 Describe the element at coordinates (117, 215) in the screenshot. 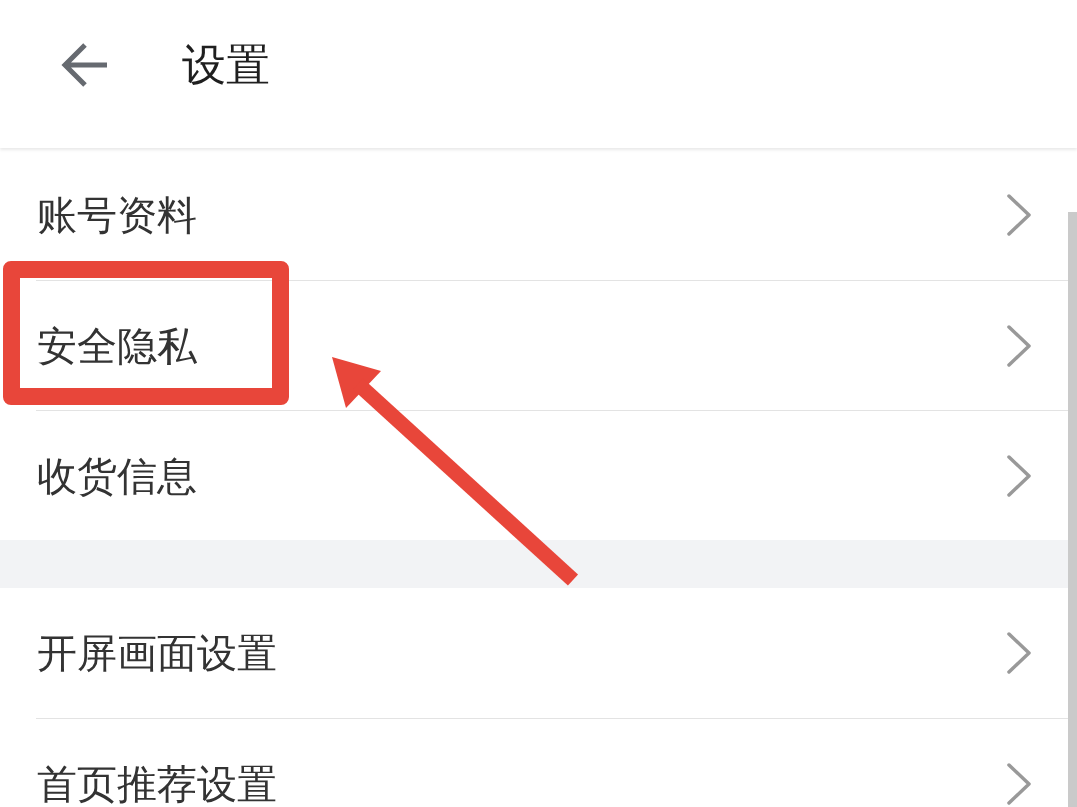

I see `menu-item: 账号资料` at that location.